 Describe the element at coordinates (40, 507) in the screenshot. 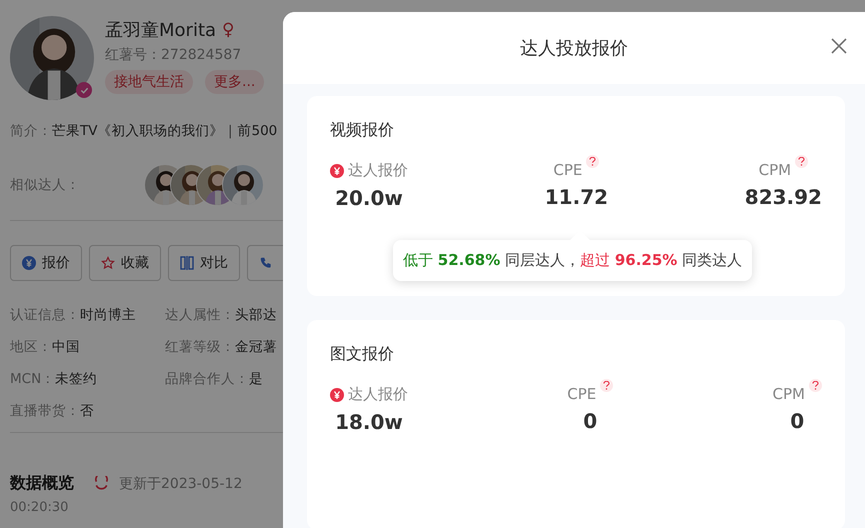

I see `time-text: 00:20:30` at that location.